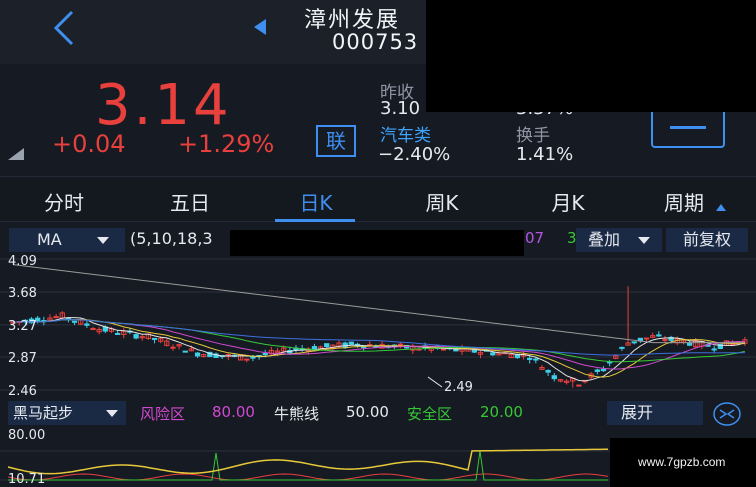  Describe the element at coordinates (43, 413) in the screenshot. I see `indicator-label: 黑马起步` at that location.